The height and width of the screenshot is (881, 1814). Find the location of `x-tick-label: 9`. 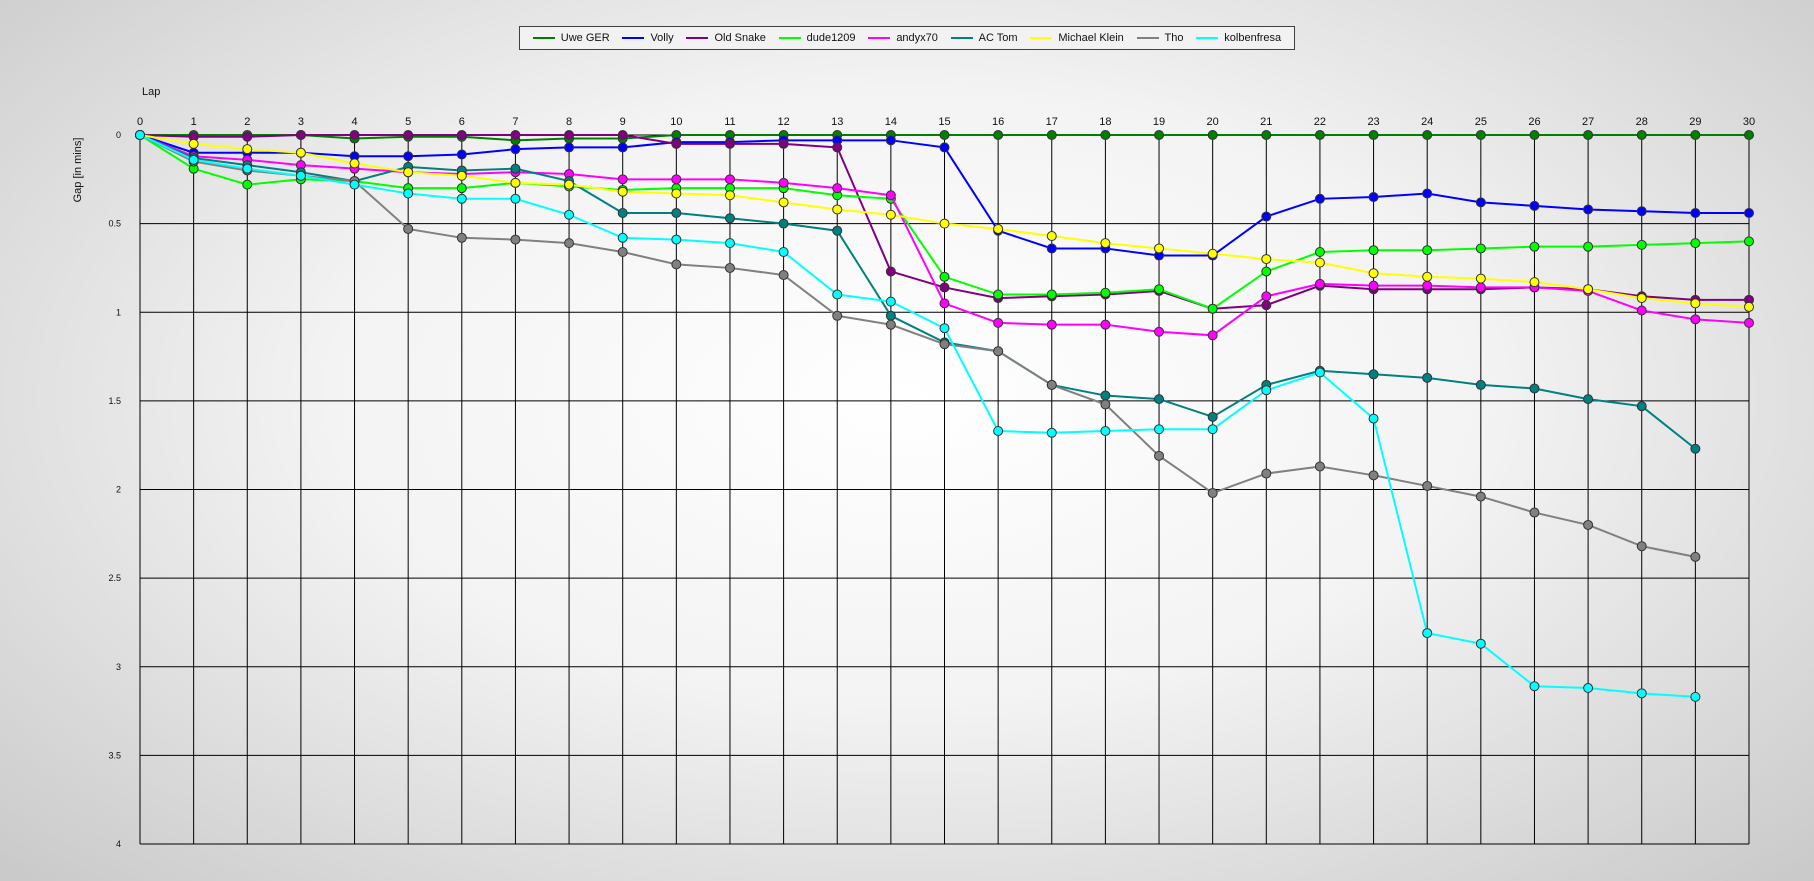

x-tick-label: 9 is located at coordinates (623, 122).